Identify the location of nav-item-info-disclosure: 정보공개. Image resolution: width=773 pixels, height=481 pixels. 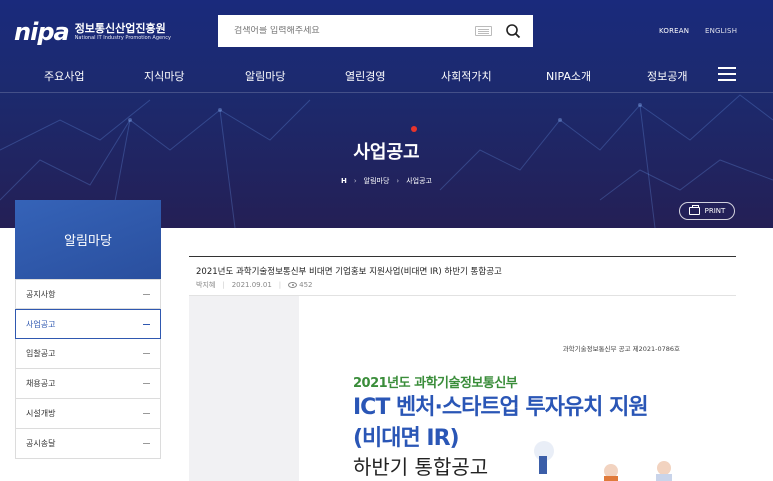
(667, 76).